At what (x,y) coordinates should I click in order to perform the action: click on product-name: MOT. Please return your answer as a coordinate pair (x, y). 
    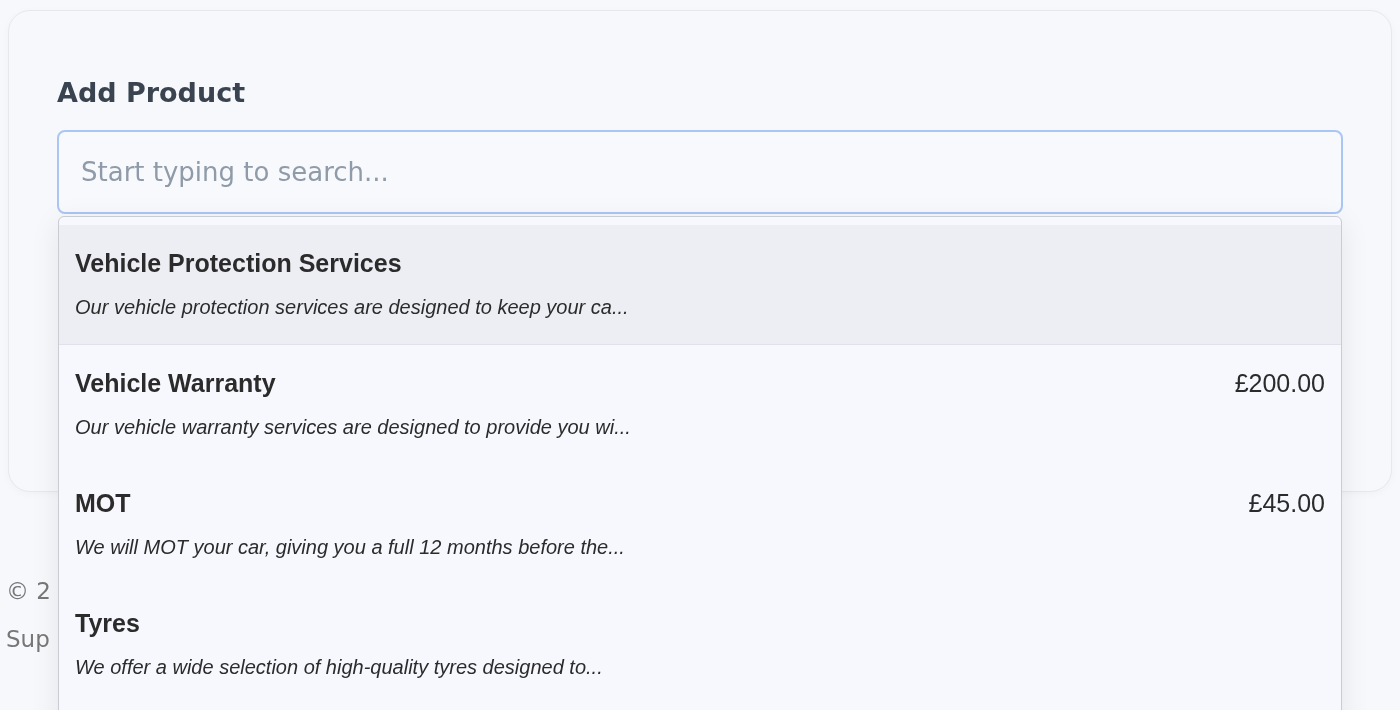
    Looking at the image, I should click on (103, 503).